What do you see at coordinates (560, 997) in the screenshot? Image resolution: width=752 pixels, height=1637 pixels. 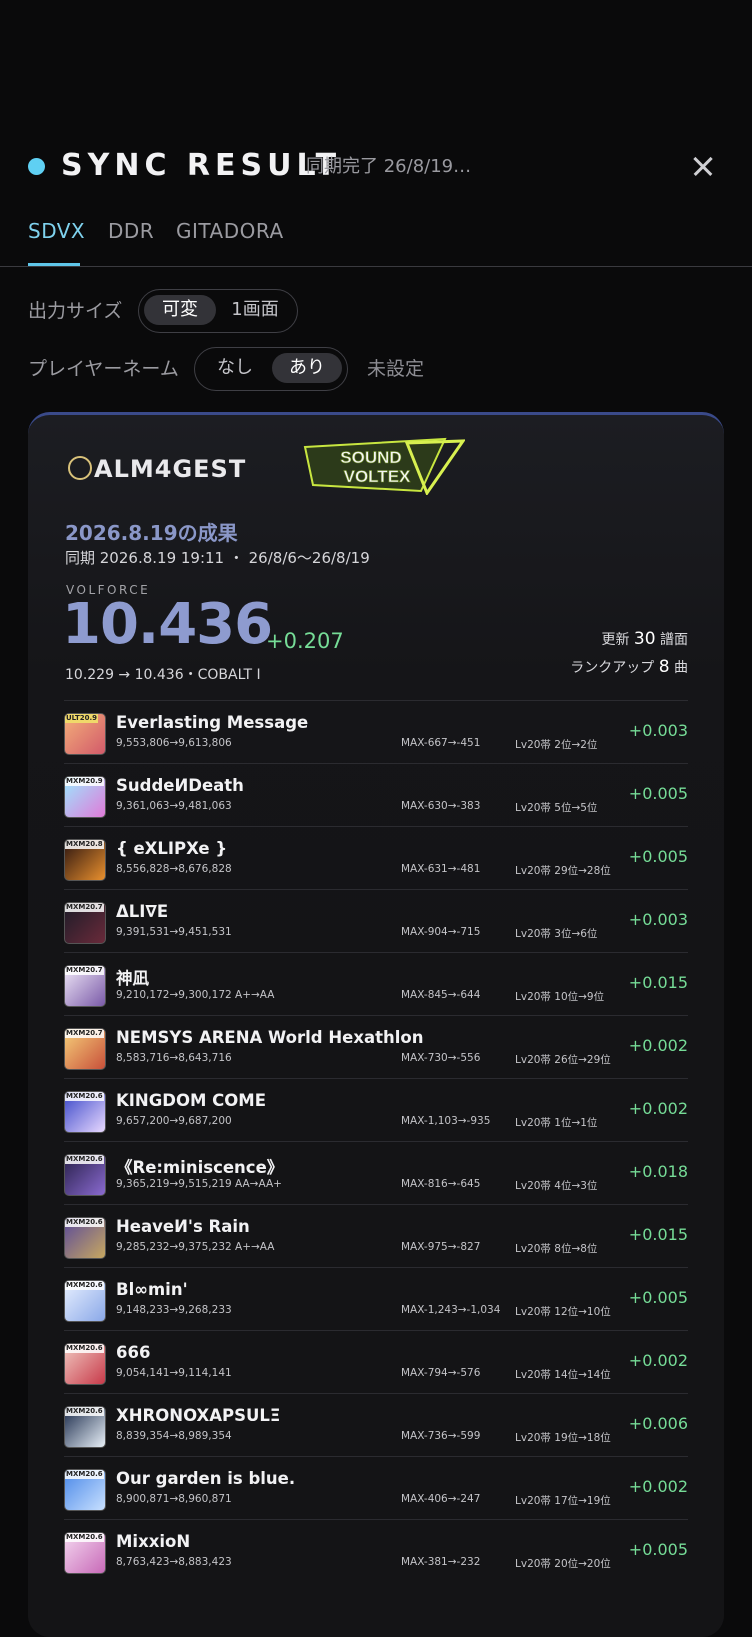 I see `song-rank-change: Lv20帯 10位→9位` at bounding box center [560, 997].